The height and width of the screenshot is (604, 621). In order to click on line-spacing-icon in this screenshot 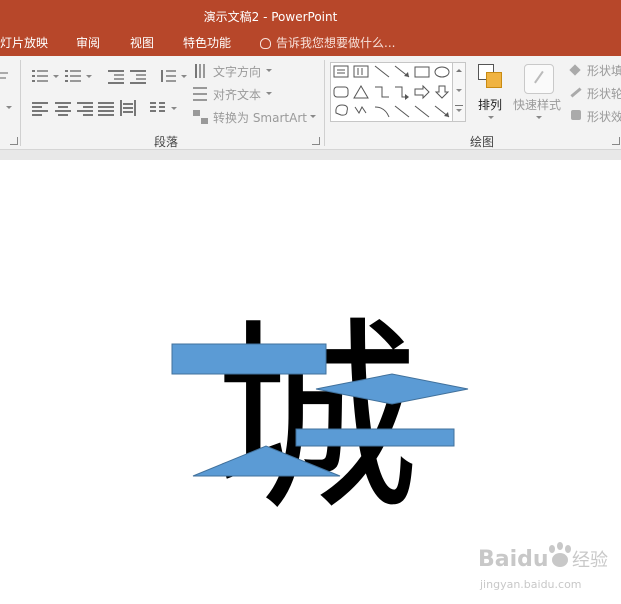, I will do `click(168, 76)`.